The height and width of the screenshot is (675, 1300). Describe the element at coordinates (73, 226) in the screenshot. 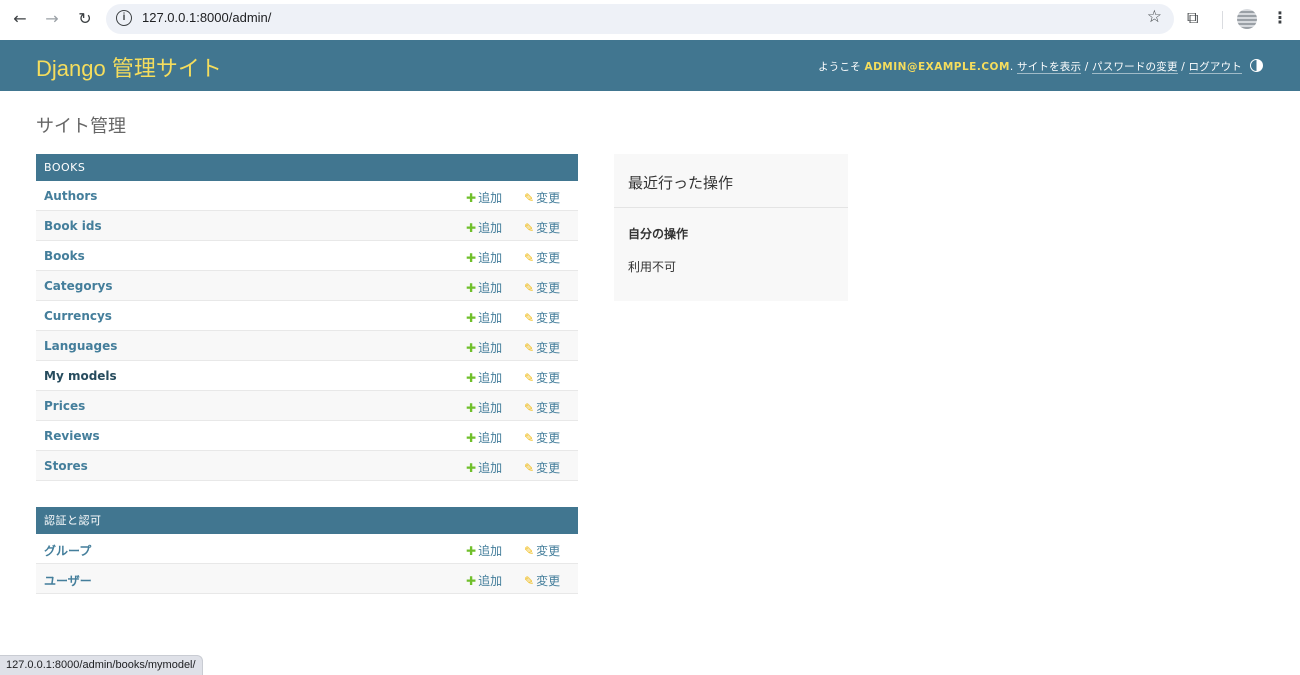

I see `model-link: Book ids` at that location.